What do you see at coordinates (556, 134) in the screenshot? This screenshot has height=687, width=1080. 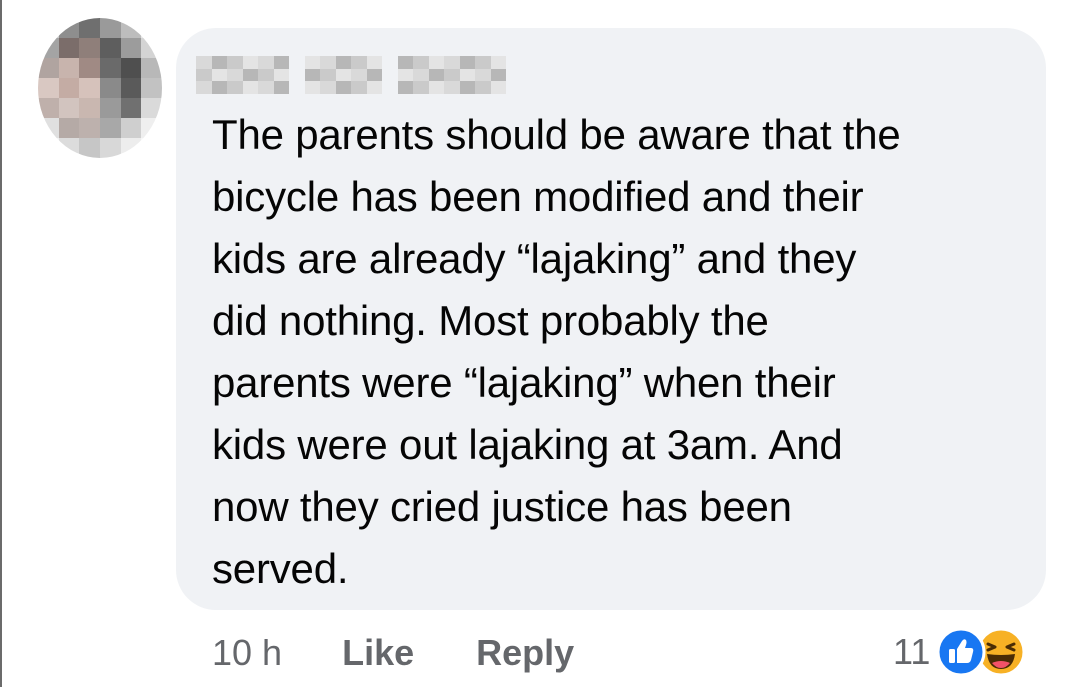 I see `comment-text-line: The parents should be aware that the` at bounding box center [556, 134].